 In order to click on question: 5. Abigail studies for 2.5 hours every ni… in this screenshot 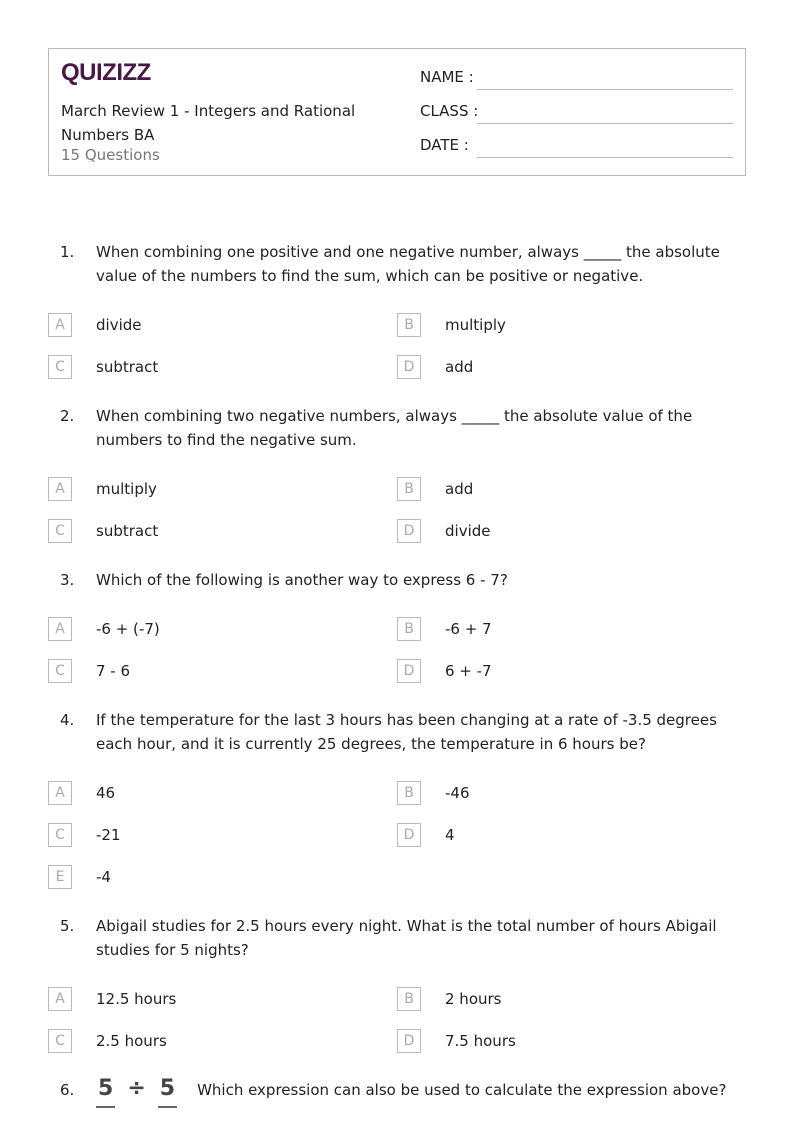, I will do `click(397, 938)`.